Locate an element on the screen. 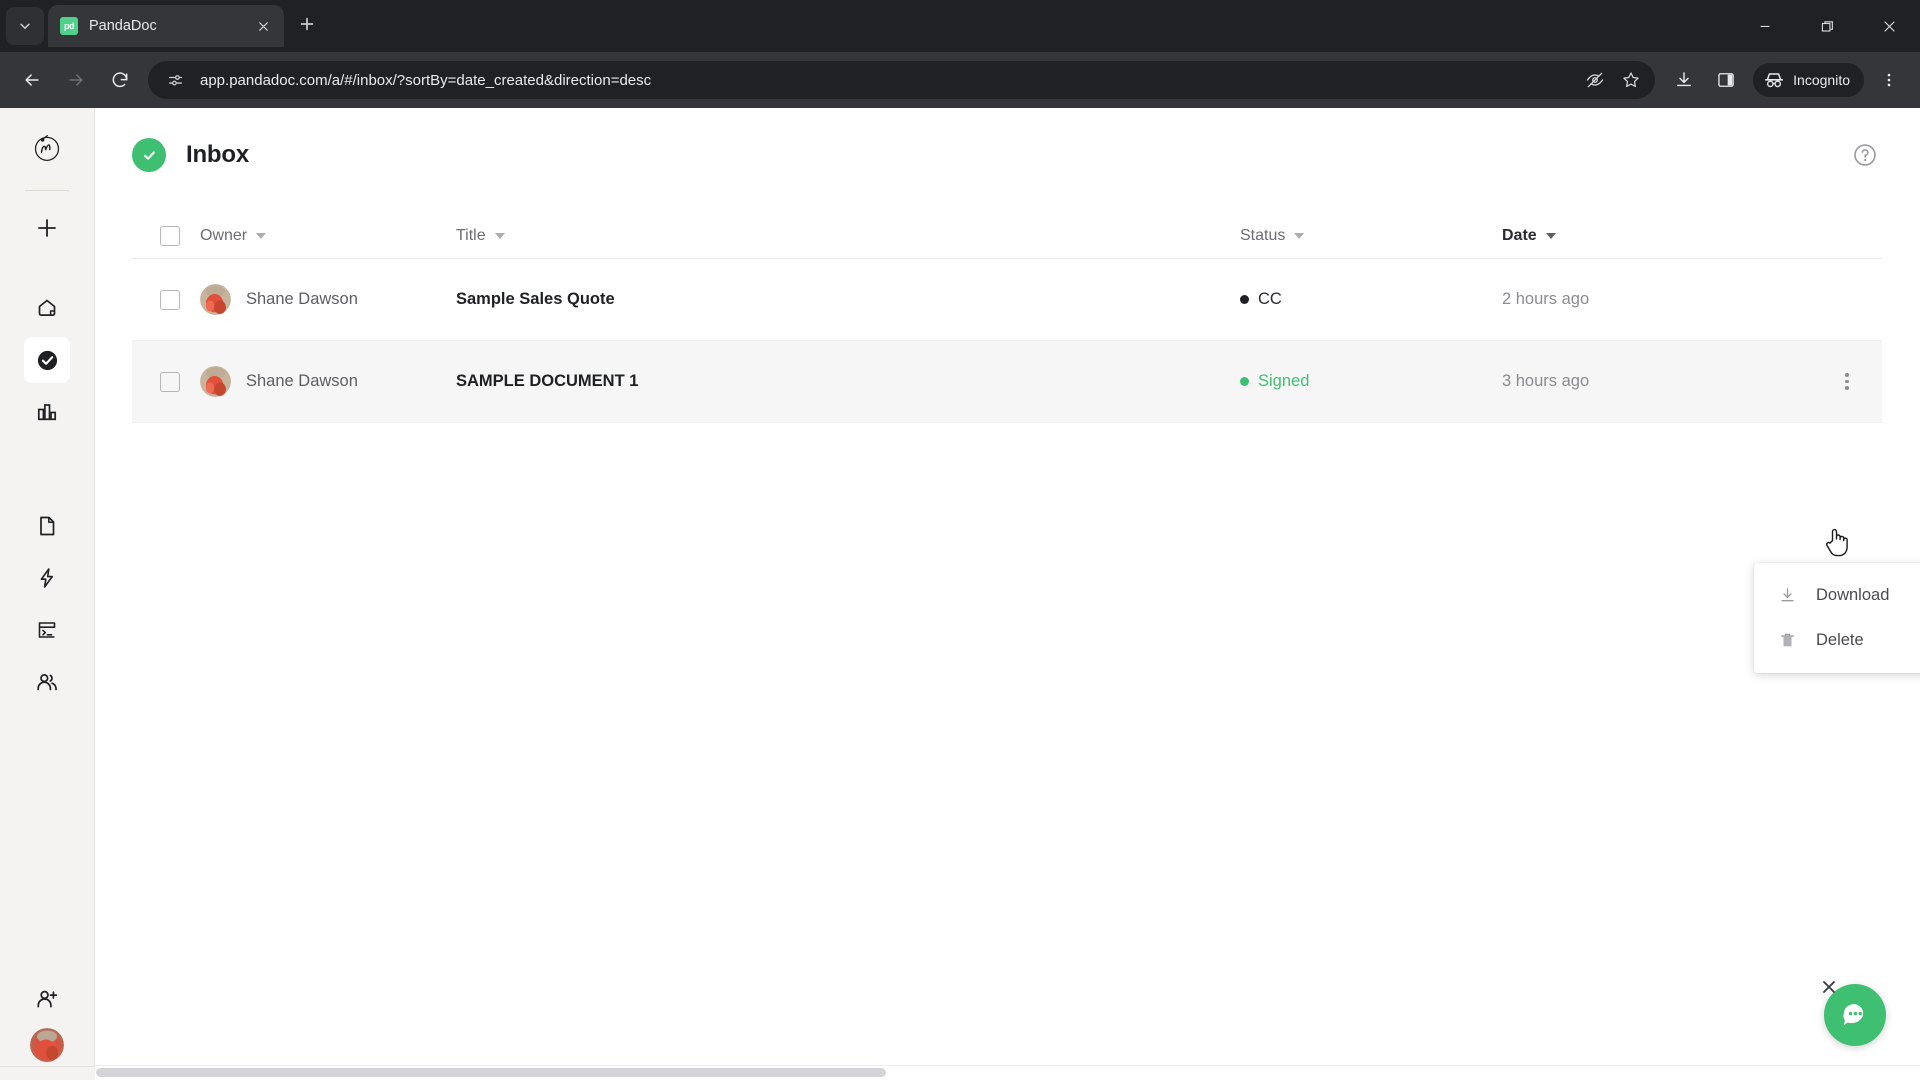  sidebar-item-contacts is located at coordinates (47, 682).